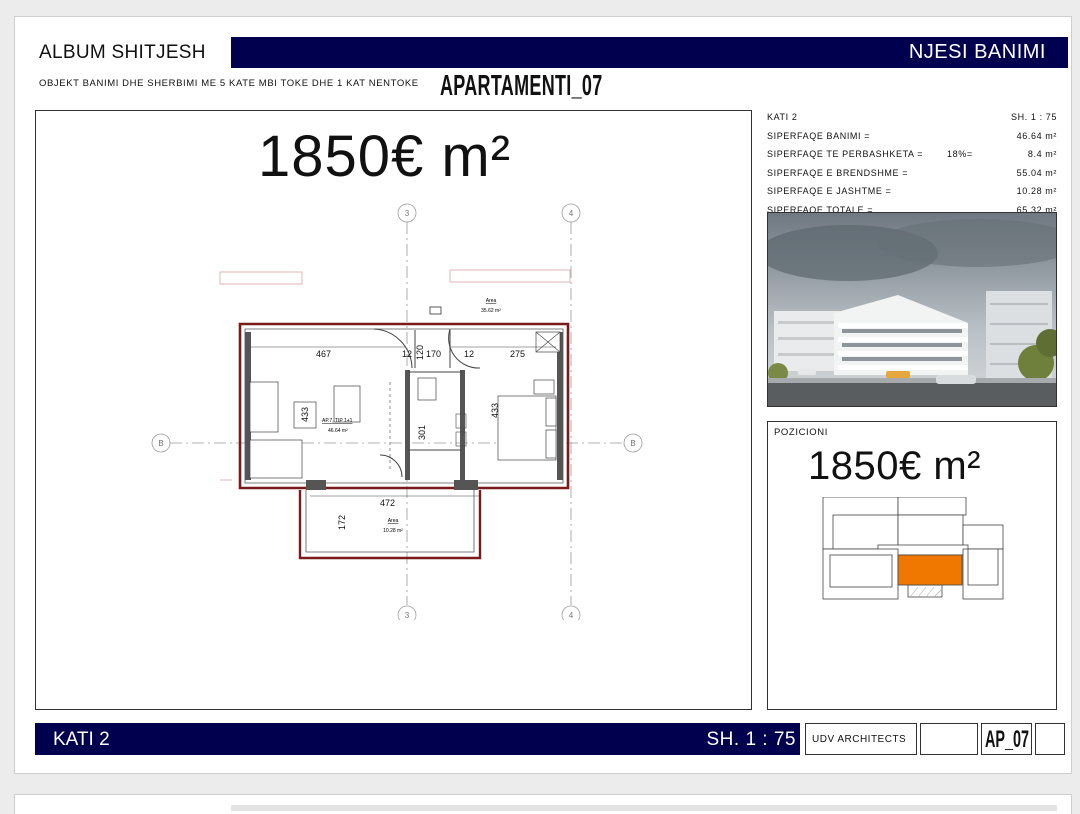 The height and width of the screenshot is (814, 1080). I want to click on unit-type-title: NJESI BANIMI, so click(977, 52).